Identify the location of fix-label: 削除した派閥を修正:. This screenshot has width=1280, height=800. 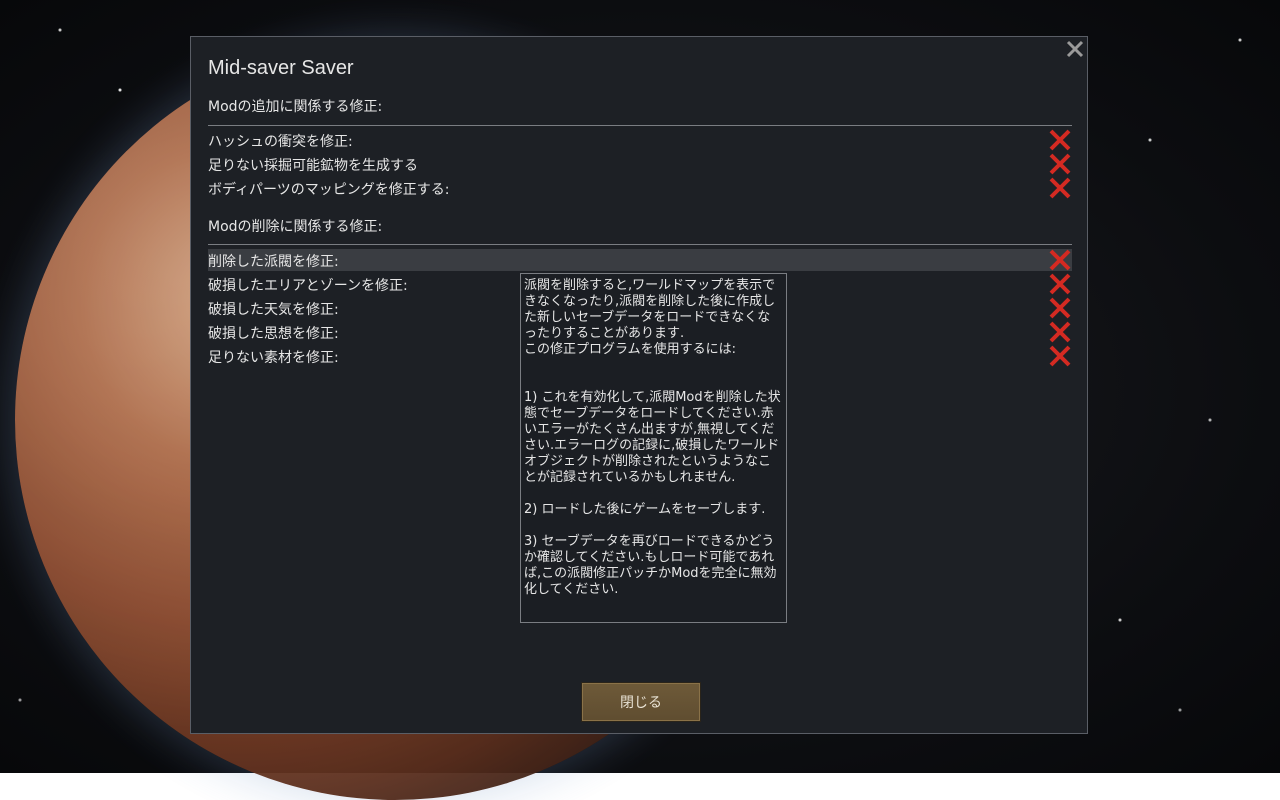
(273, 262).